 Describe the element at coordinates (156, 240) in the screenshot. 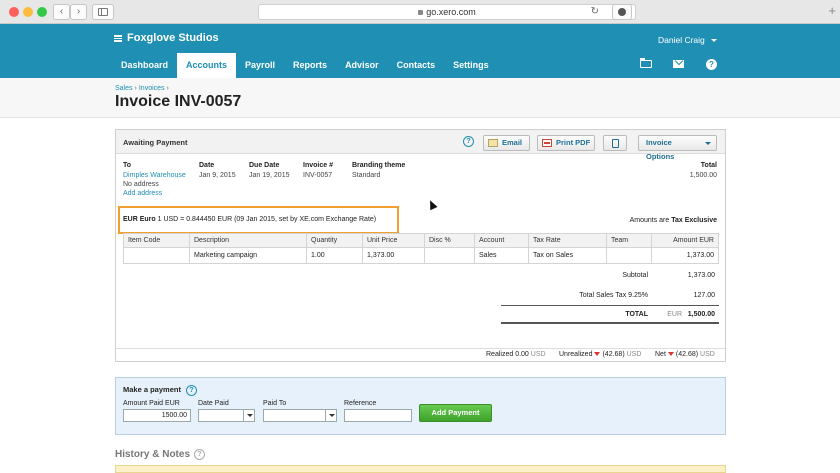

I see `col-item-code: Item Code` at that location.